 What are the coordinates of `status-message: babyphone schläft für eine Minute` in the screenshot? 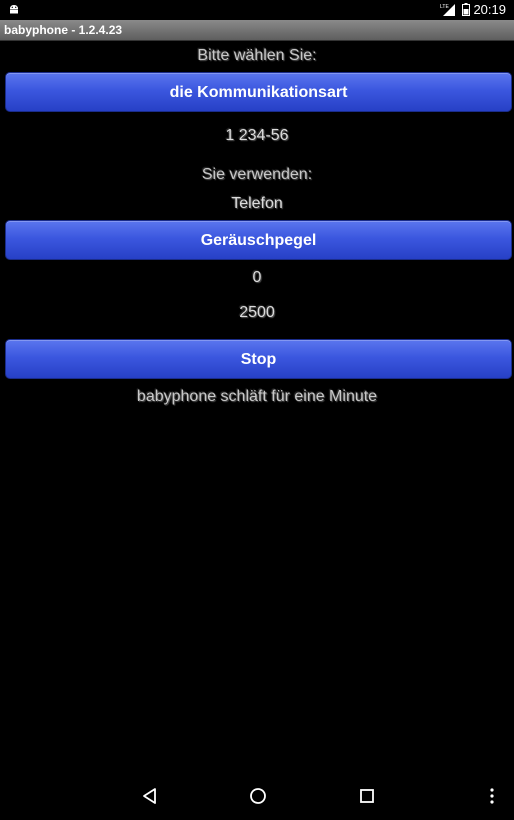 It's located at (257, 396).